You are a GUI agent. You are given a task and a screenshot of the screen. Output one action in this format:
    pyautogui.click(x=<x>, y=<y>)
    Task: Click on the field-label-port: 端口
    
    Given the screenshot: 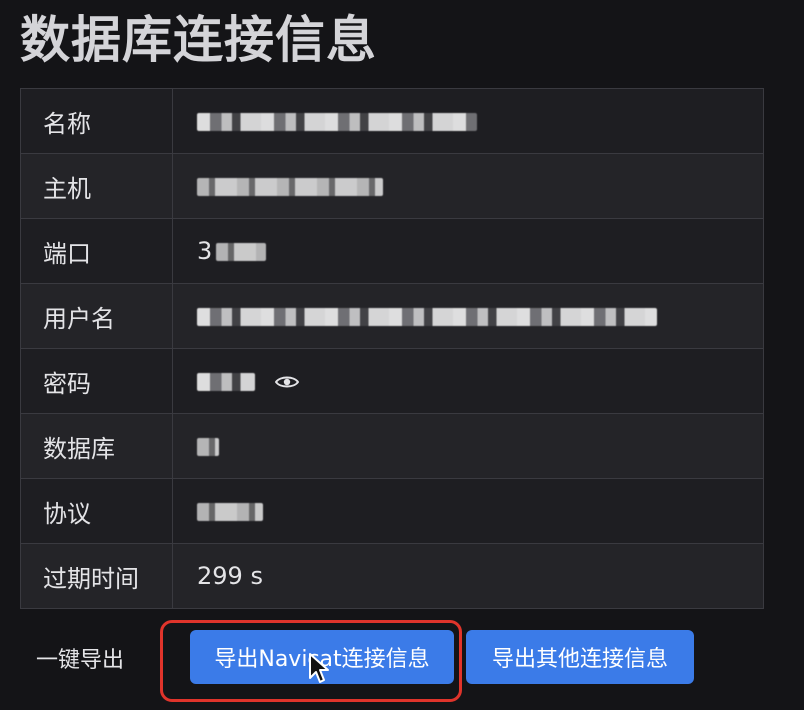 What is the action you would take?
    pyautogui.click(x=96, y=251)
    